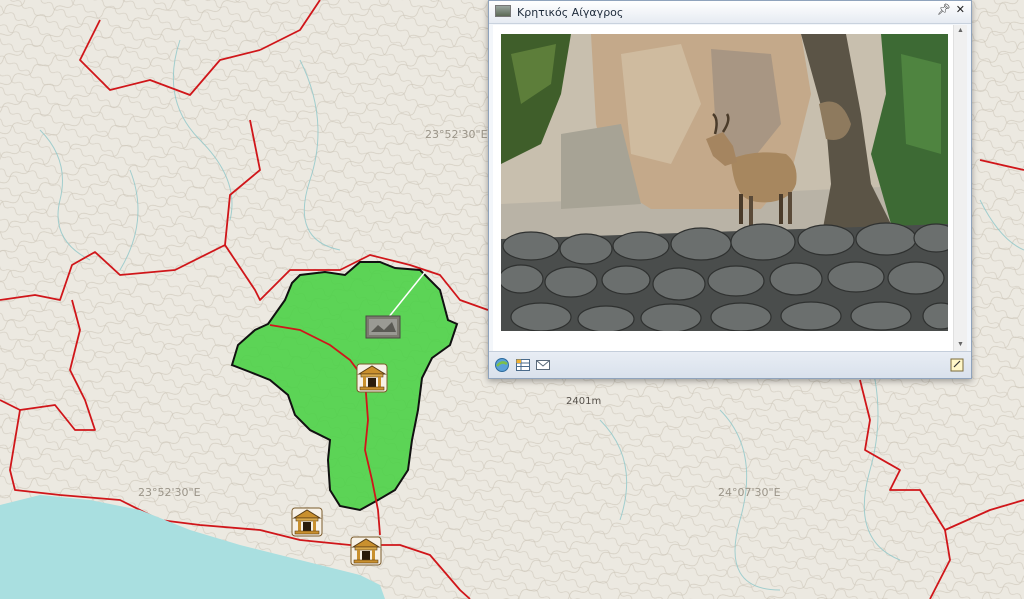  I want to click on table-icon, so click(523, 365).